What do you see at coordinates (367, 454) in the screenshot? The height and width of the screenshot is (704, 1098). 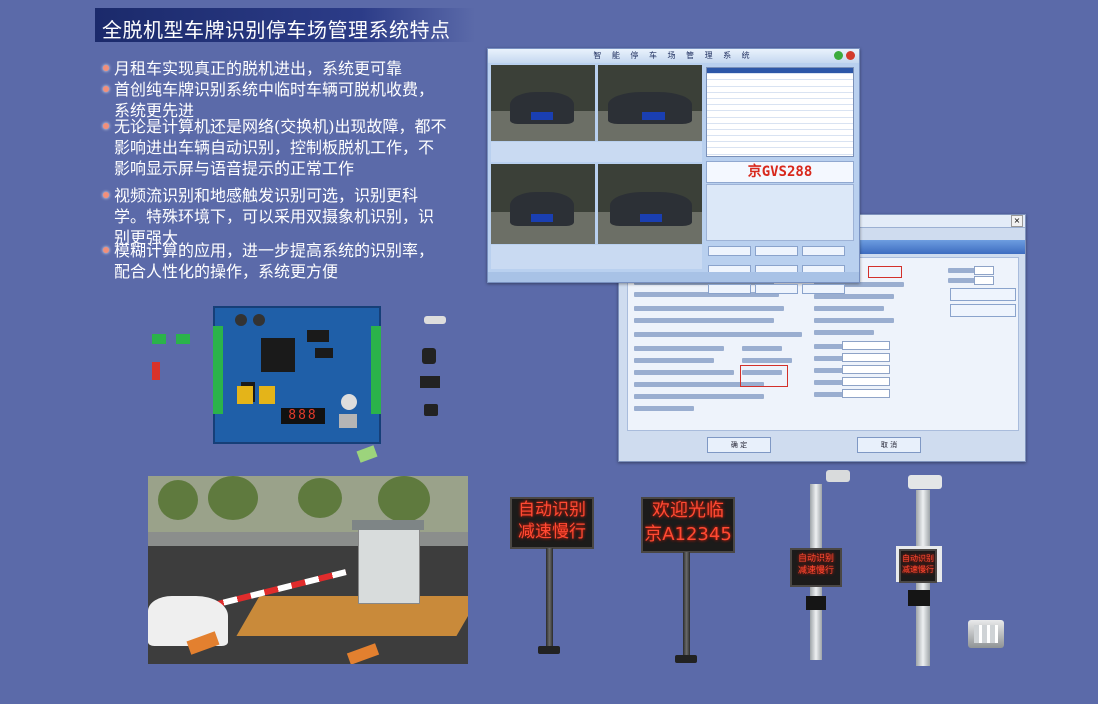 I see `cable-icon` at bounding box center [367, 454].